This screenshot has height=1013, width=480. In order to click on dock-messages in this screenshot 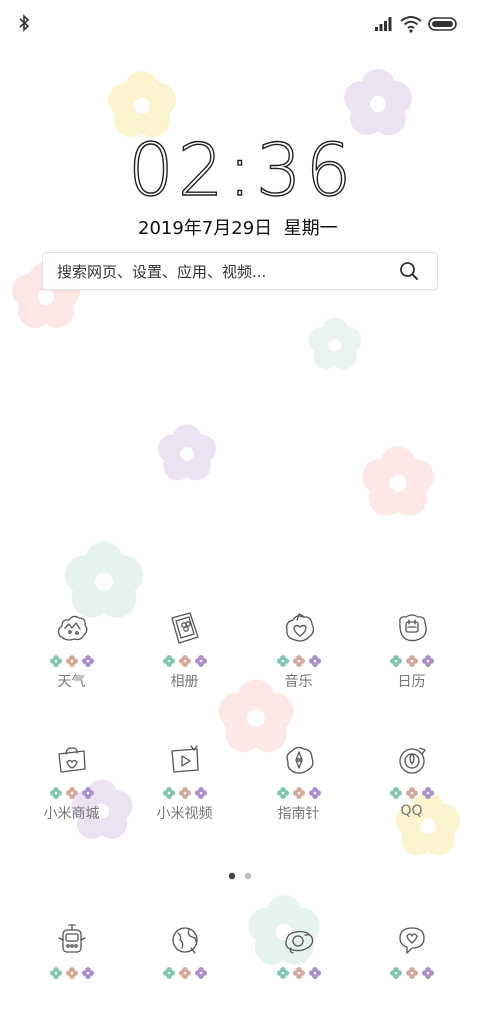, I will do `click(411, 951)`.